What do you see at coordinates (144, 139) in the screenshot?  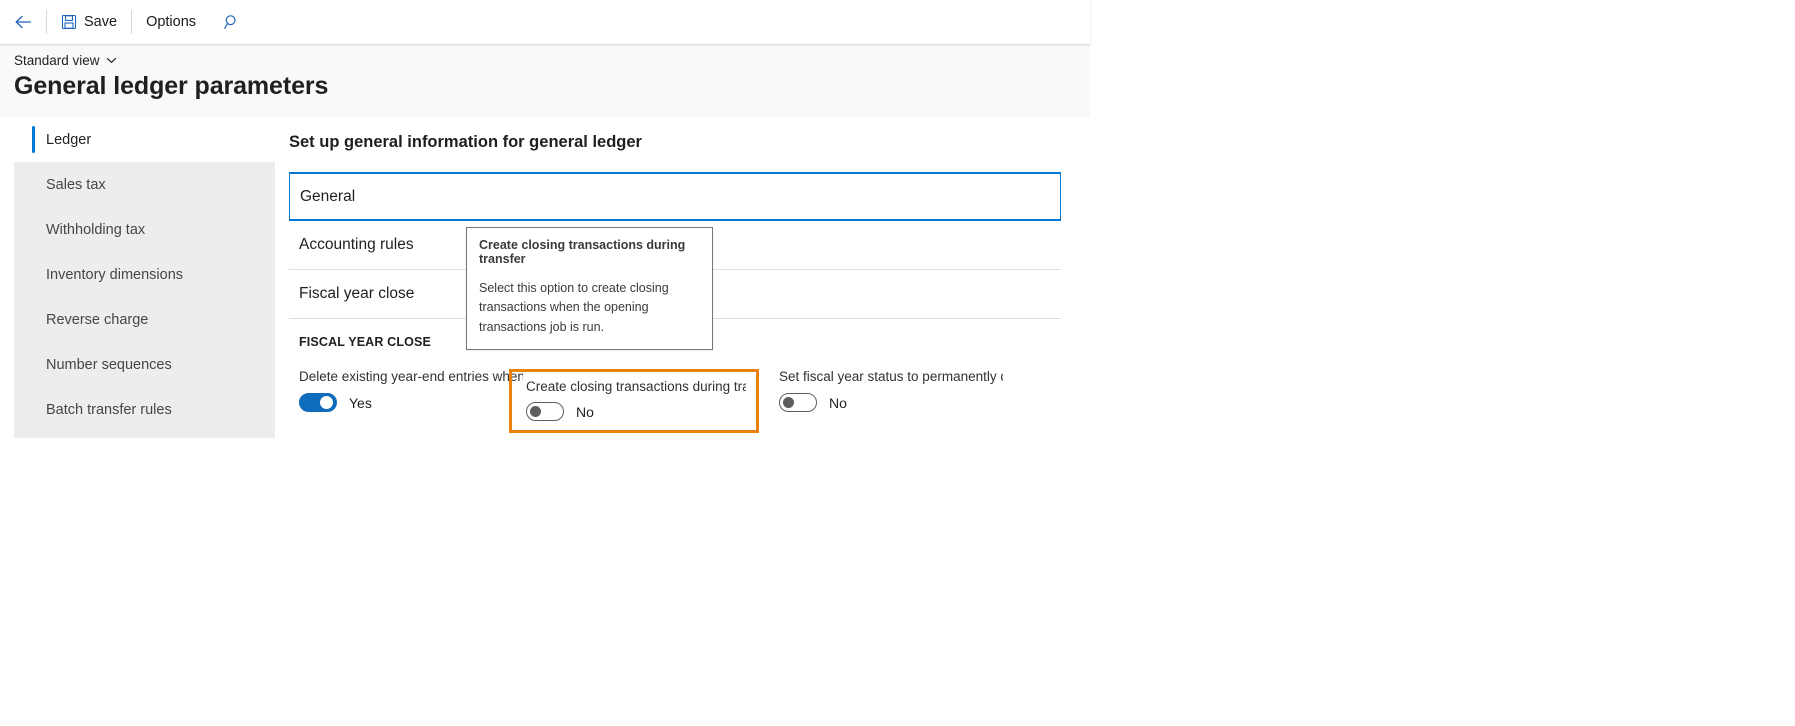 I see `sidebar-item-ledger: Ledger` at bounding box center [144, 139].